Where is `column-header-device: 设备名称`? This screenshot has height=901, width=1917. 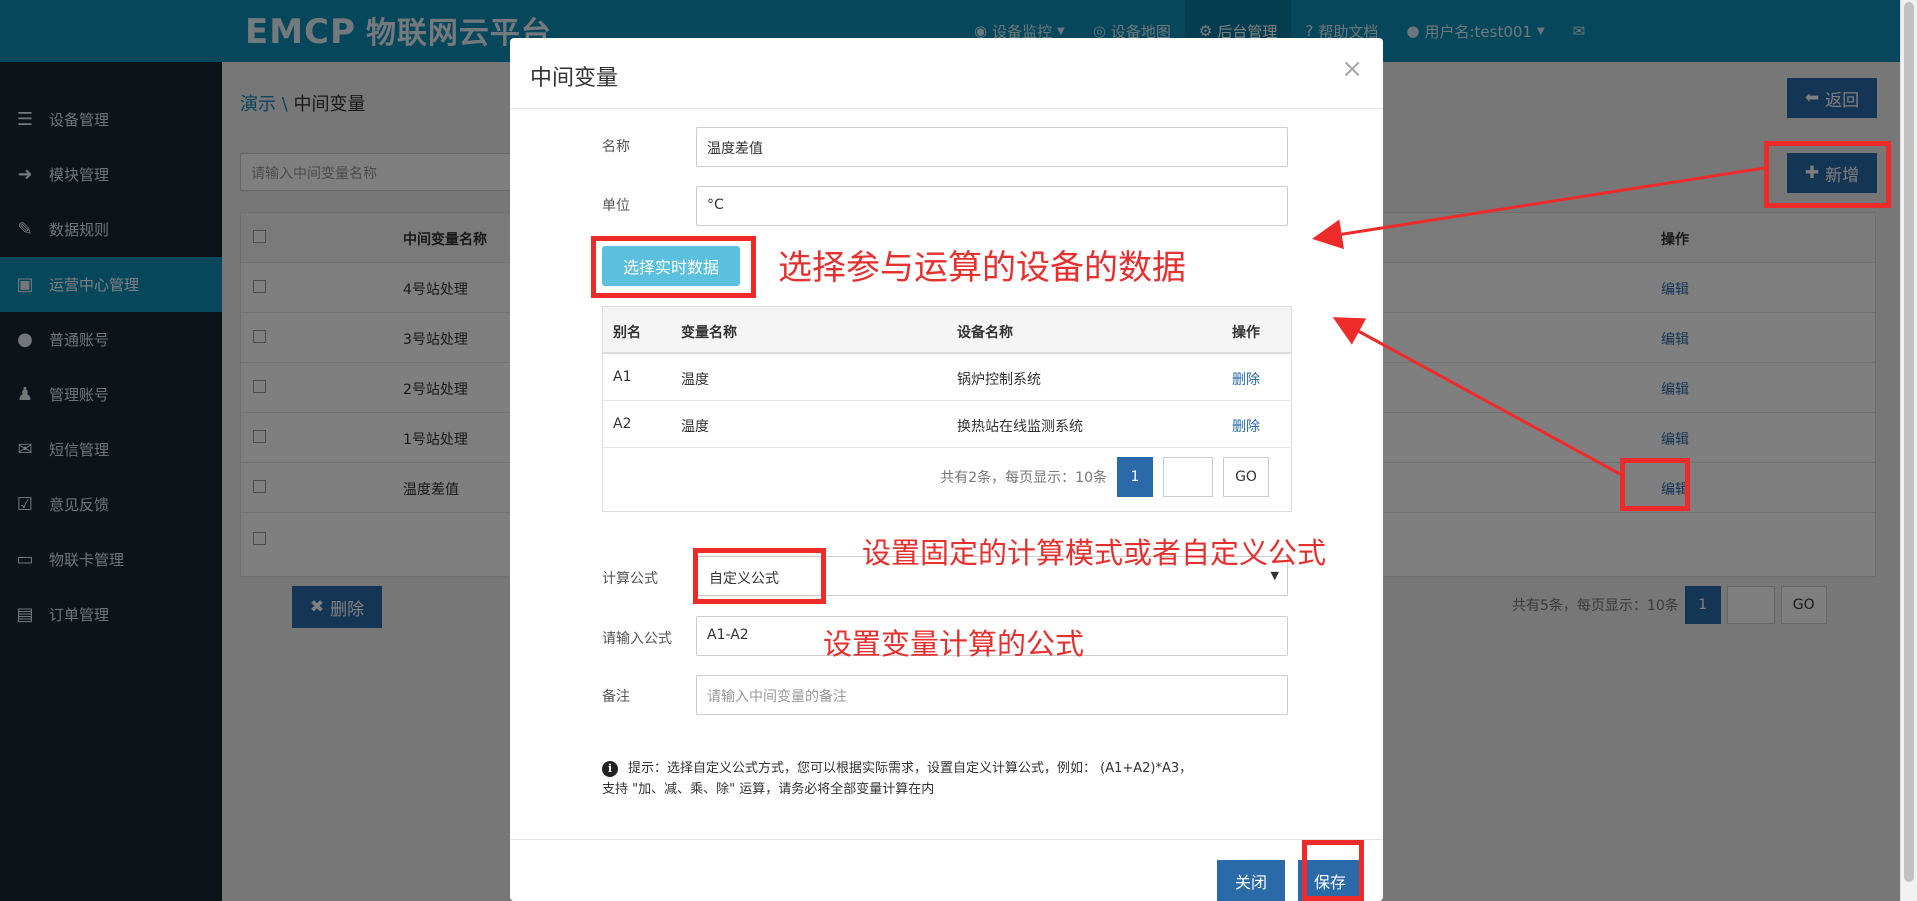 column-header-device: 设备名称 is located at coordinates (985, 333).